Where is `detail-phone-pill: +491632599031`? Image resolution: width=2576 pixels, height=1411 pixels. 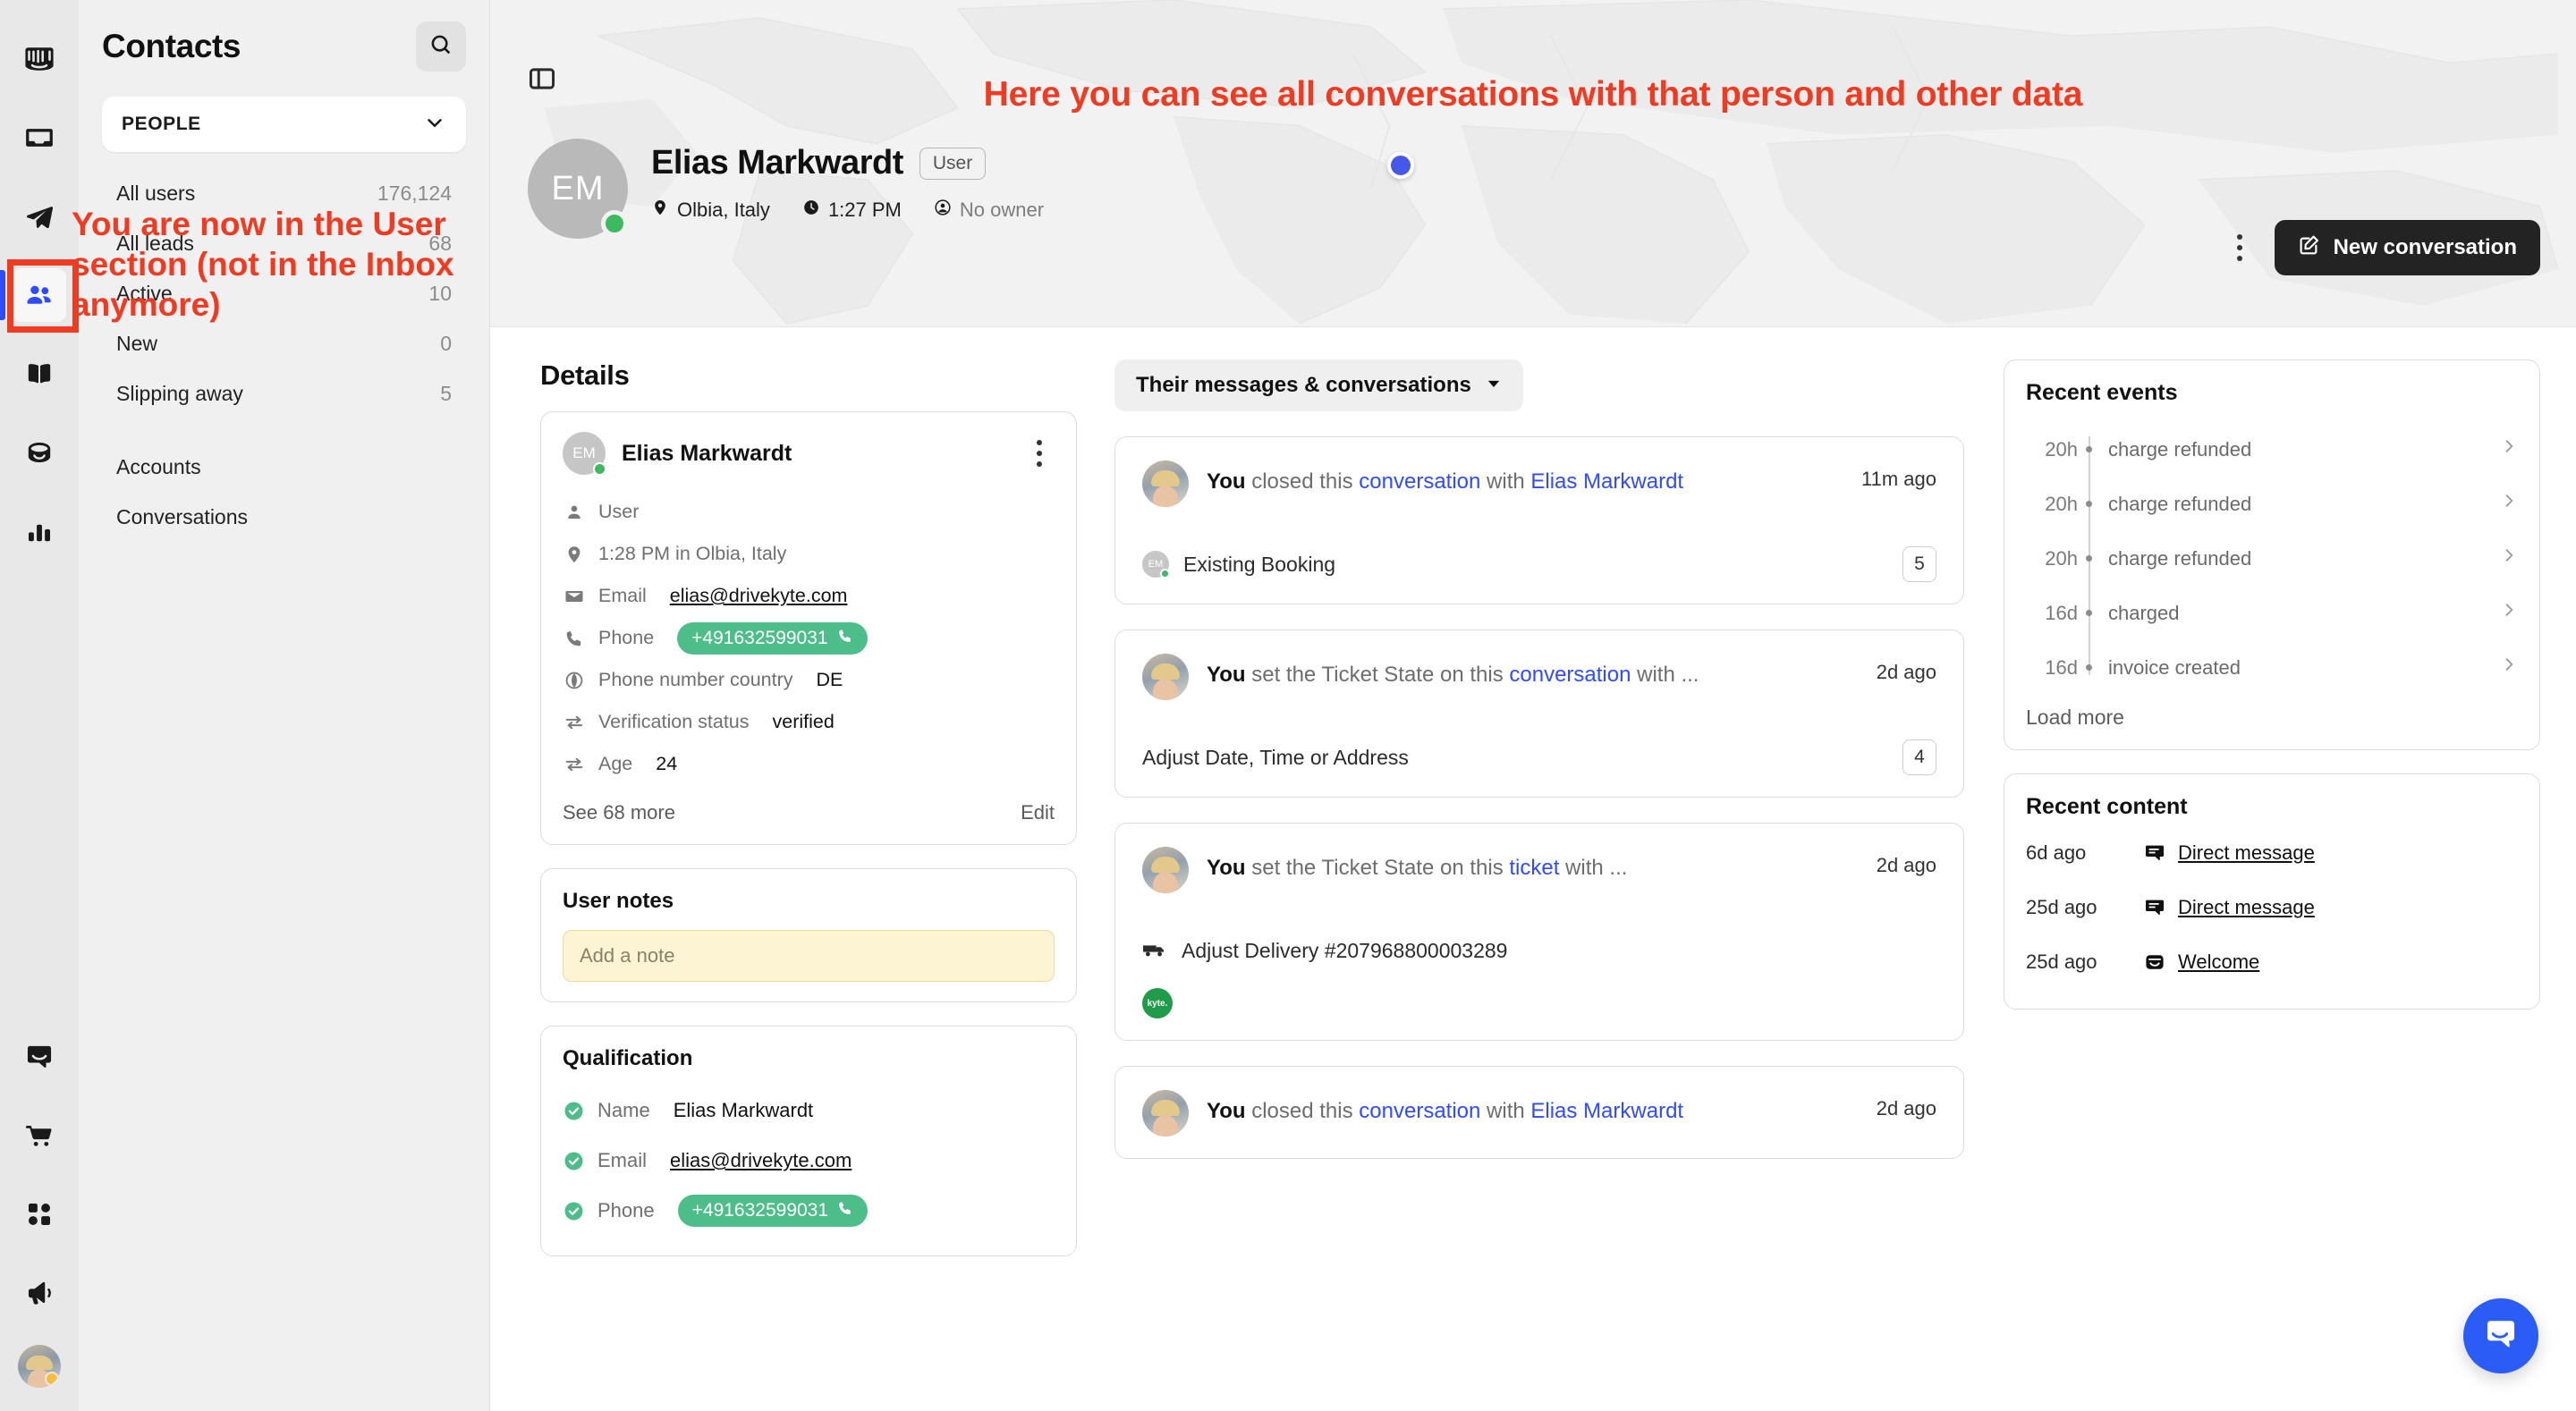
detail-phone-pill: +491632599031 is located at coordinates (772, 638).